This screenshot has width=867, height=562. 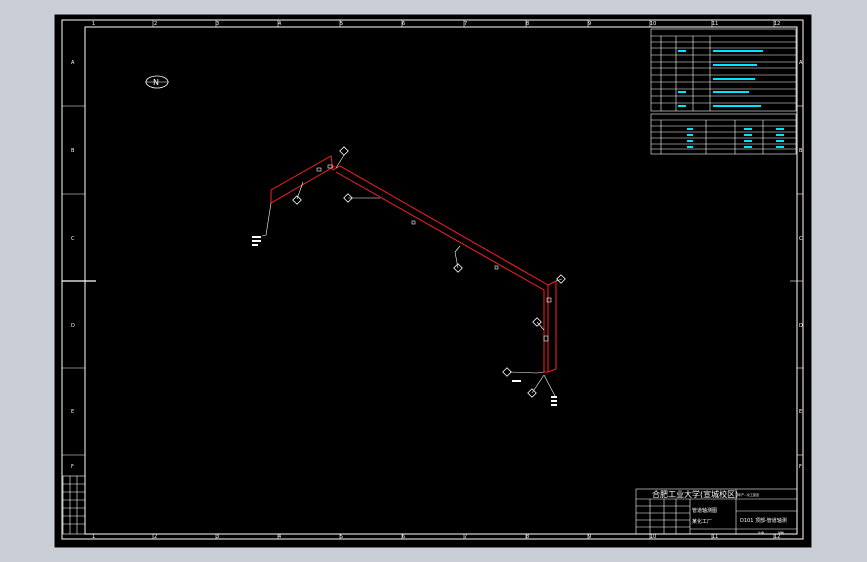 I want to click on sheet-count-label: 张数, so click(x=781, y=532).